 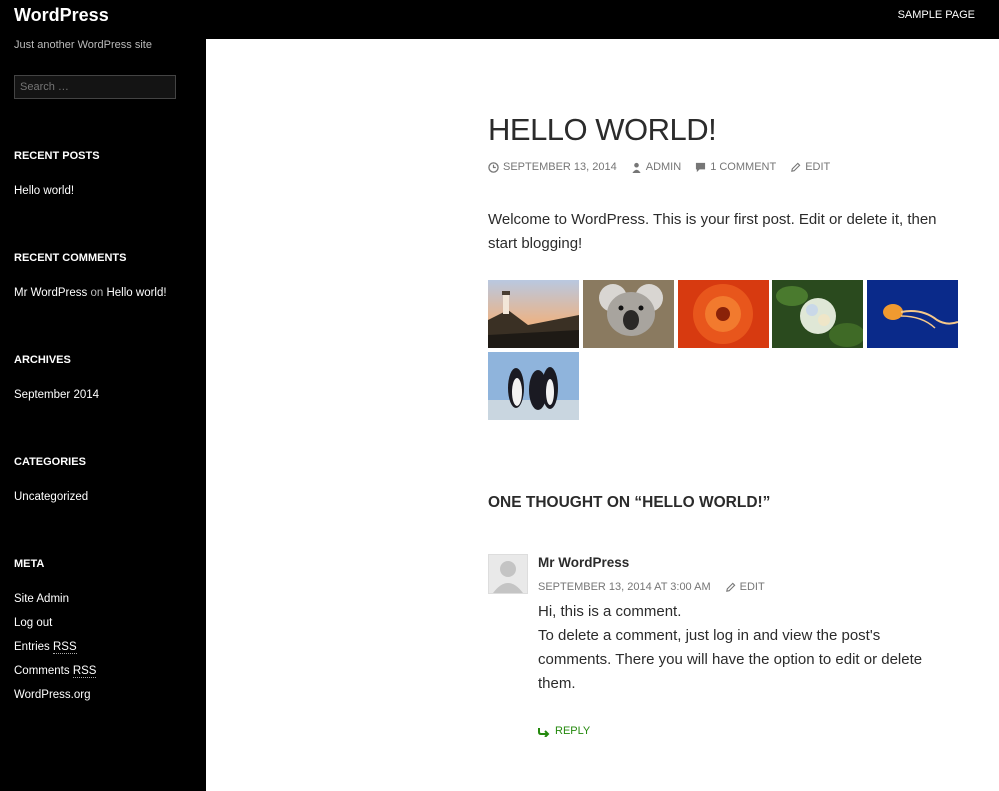 I want to click on reply-text: REPLY, so click(x=573, y=731).